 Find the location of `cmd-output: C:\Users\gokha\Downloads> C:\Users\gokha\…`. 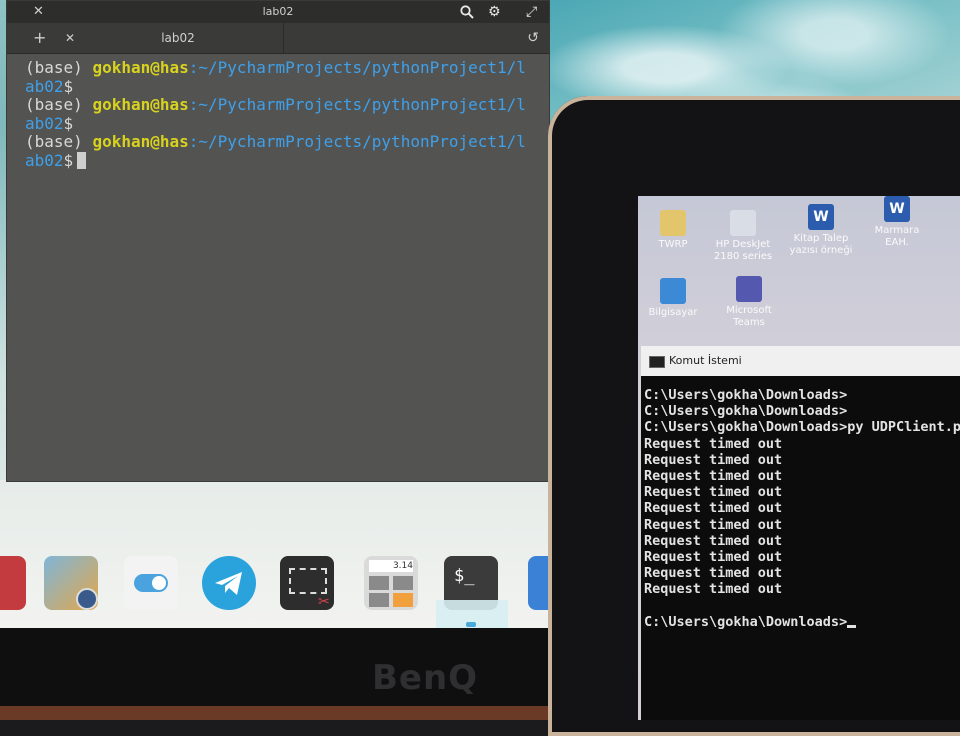

cmd-output: C:\Users\gokha\Downloads> C:\Users\gokha\… is located at coordinates (800, 503).